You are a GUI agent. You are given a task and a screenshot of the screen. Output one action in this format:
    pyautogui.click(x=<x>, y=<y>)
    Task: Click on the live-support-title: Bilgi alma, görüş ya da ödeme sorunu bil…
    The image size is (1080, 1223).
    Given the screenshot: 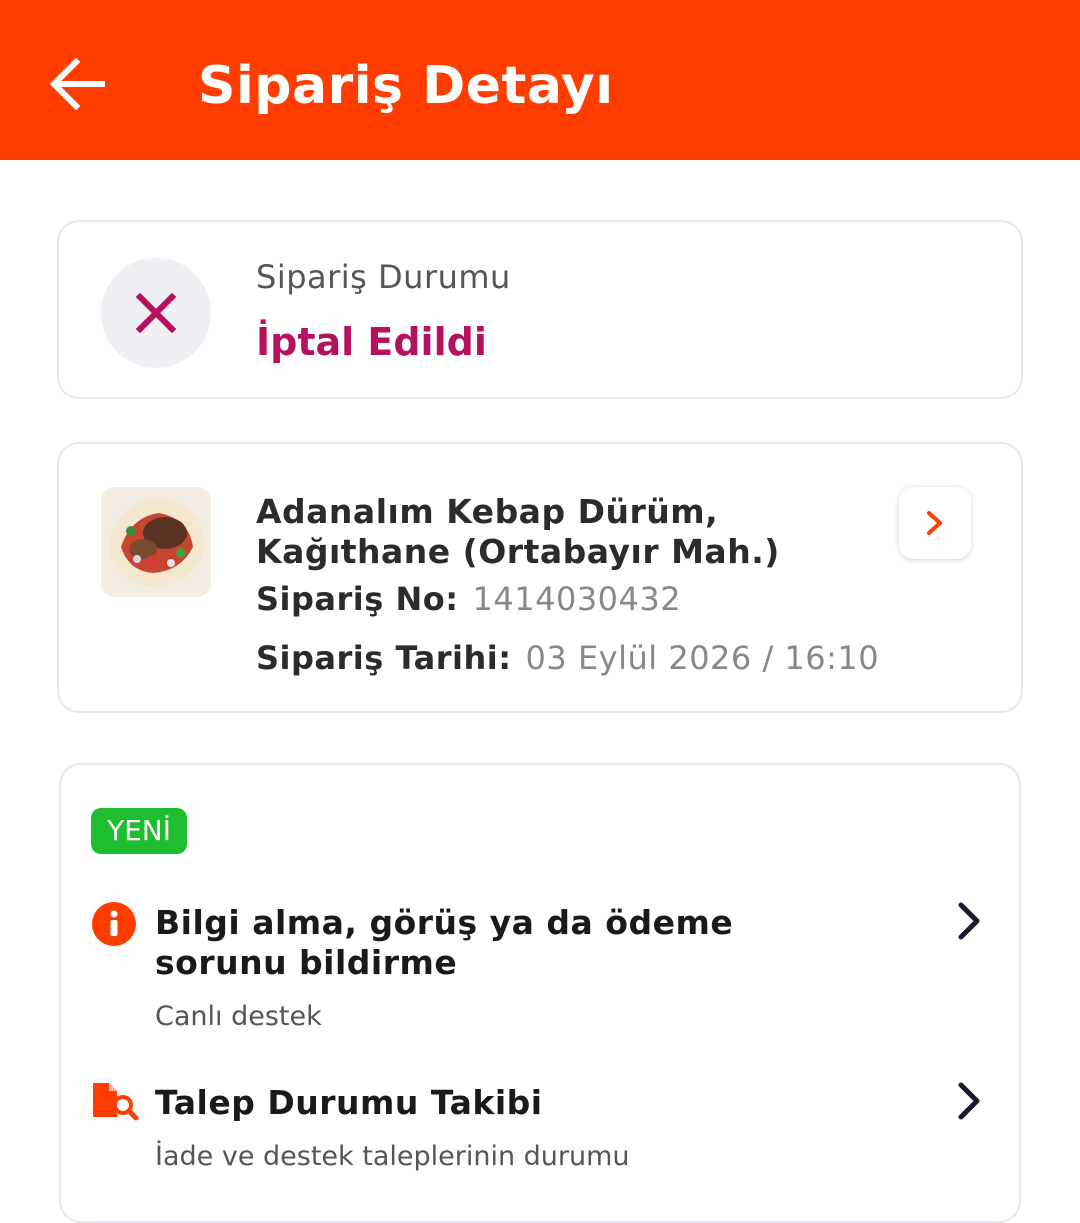 What is the action you would take?
    pyautogui.click(x=444, y=942)
    